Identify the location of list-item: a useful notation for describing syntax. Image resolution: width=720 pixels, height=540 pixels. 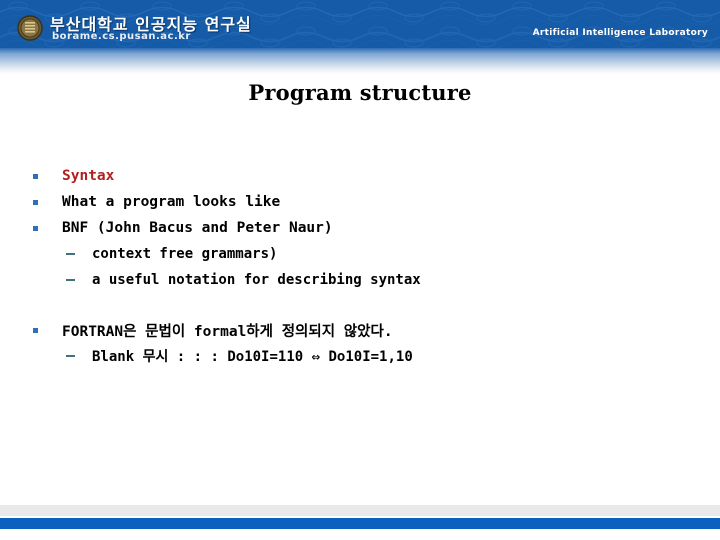
(360, 280).